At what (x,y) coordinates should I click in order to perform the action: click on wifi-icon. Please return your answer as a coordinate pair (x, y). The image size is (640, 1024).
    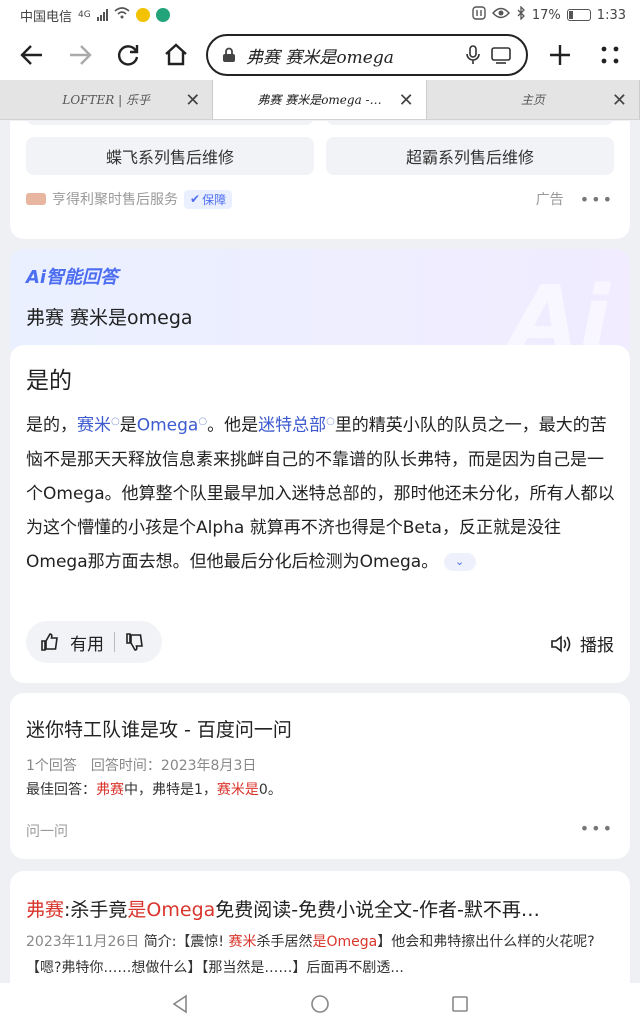
    Looking at the image, I should click on (122, 15).